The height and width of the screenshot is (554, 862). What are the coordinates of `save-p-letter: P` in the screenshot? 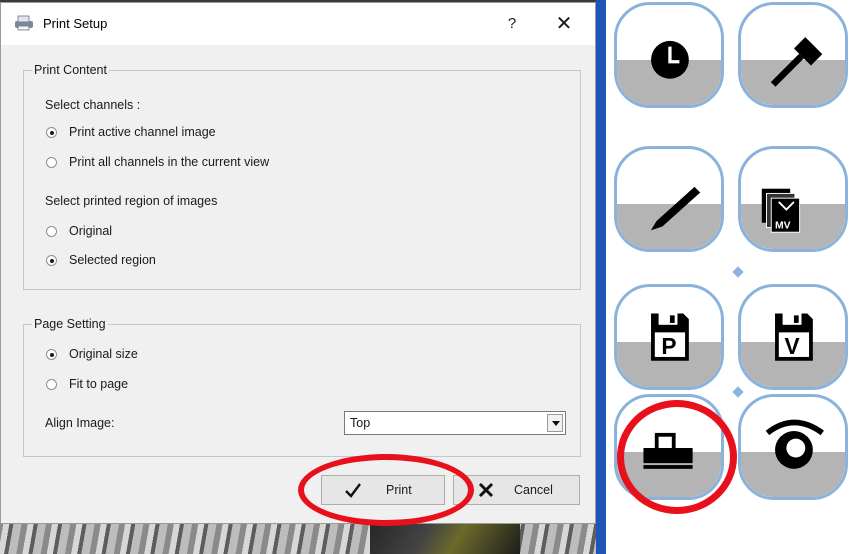 It's located at (668, 346).